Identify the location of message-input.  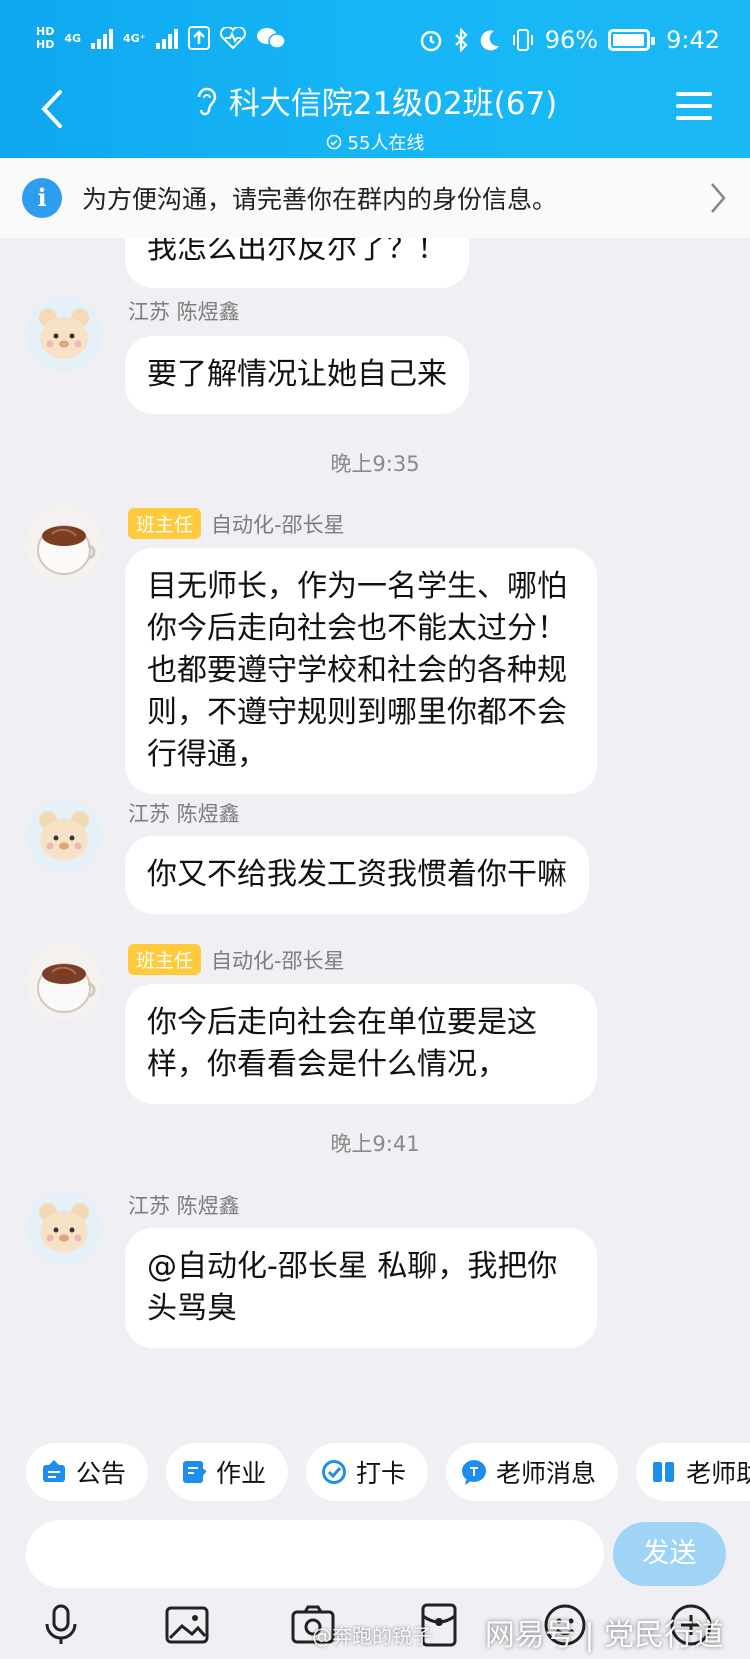
(315, 1554).